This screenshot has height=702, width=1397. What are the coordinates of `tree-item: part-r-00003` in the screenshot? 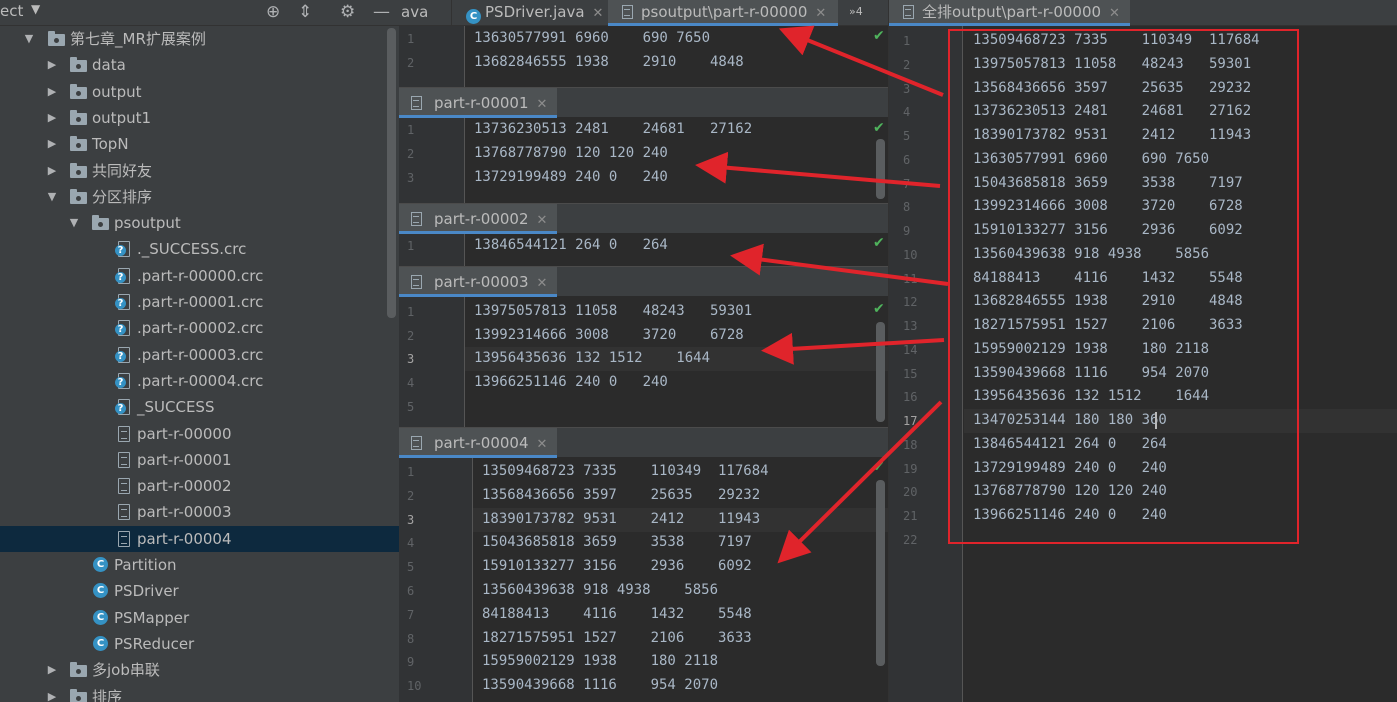 It's located at (199, 512).